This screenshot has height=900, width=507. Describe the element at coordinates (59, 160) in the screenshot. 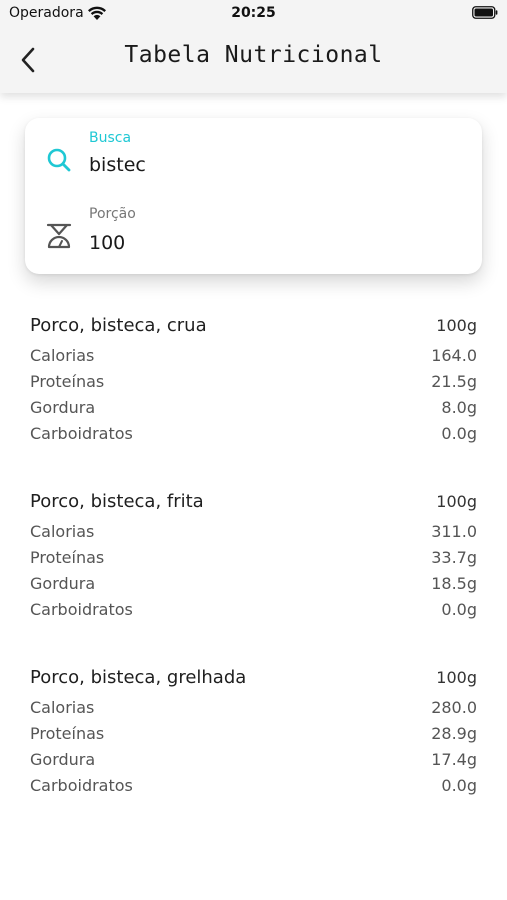

I see `search-icon` at that location.